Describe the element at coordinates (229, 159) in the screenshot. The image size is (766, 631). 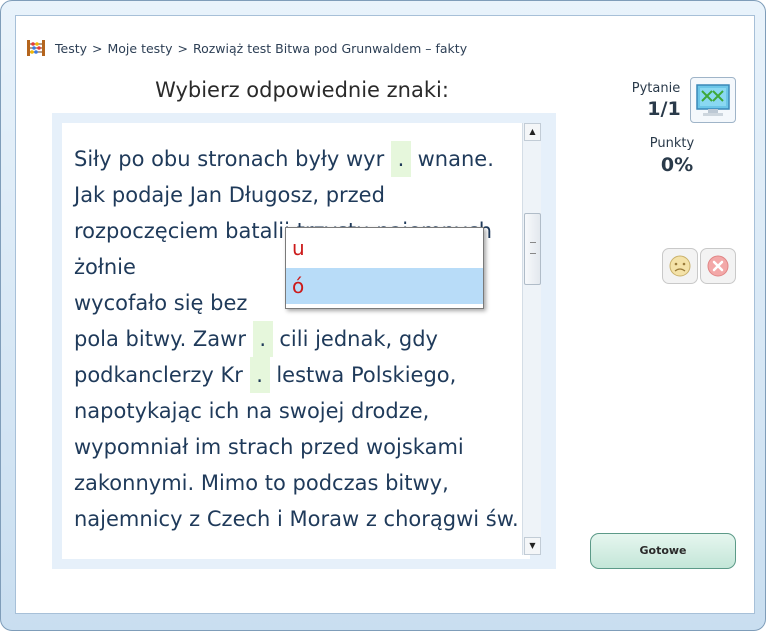
I see `passage-segment: Siły po obu stronach były wyr` at that location.